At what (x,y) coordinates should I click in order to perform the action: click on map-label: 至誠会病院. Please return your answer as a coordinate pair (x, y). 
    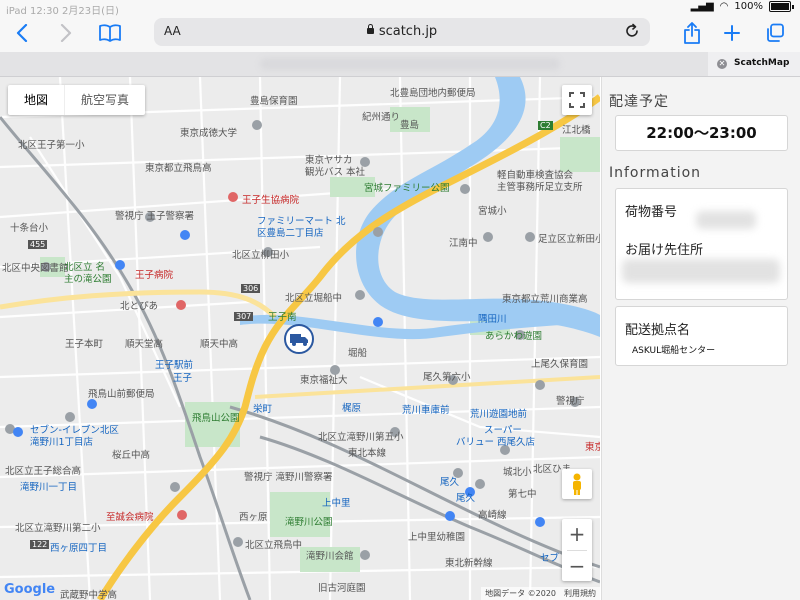
    Looking at the image, I should click on (130, 517).